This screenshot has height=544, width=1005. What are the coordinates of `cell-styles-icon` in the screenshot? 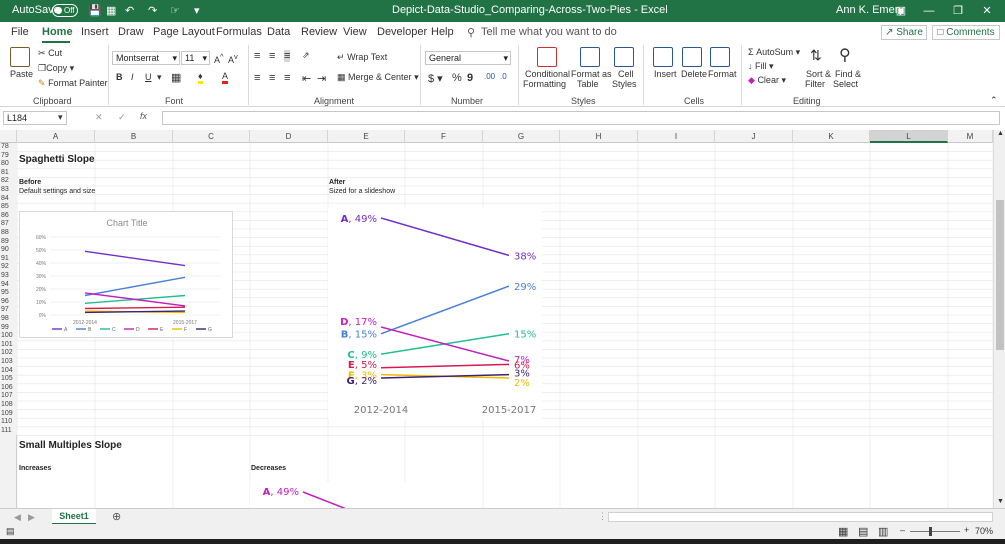 It's located at (624, 57).